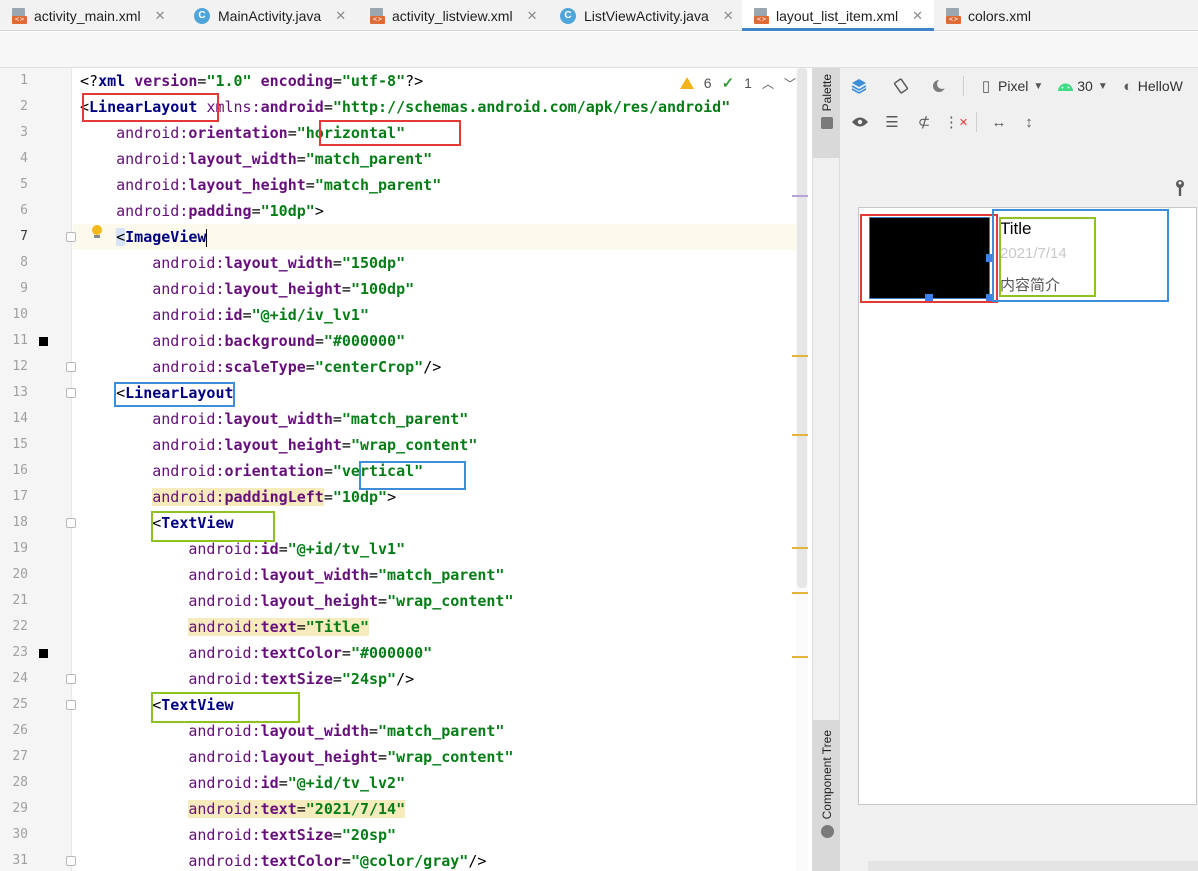  I want to click on night-mode-icon, so click(939, 86).